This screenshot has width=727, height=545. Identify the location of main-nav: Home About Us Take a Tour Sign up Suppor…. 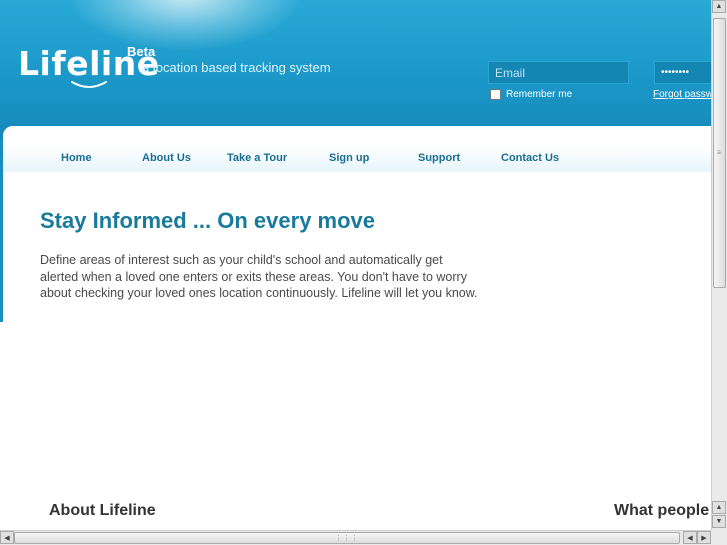
(357, 149).